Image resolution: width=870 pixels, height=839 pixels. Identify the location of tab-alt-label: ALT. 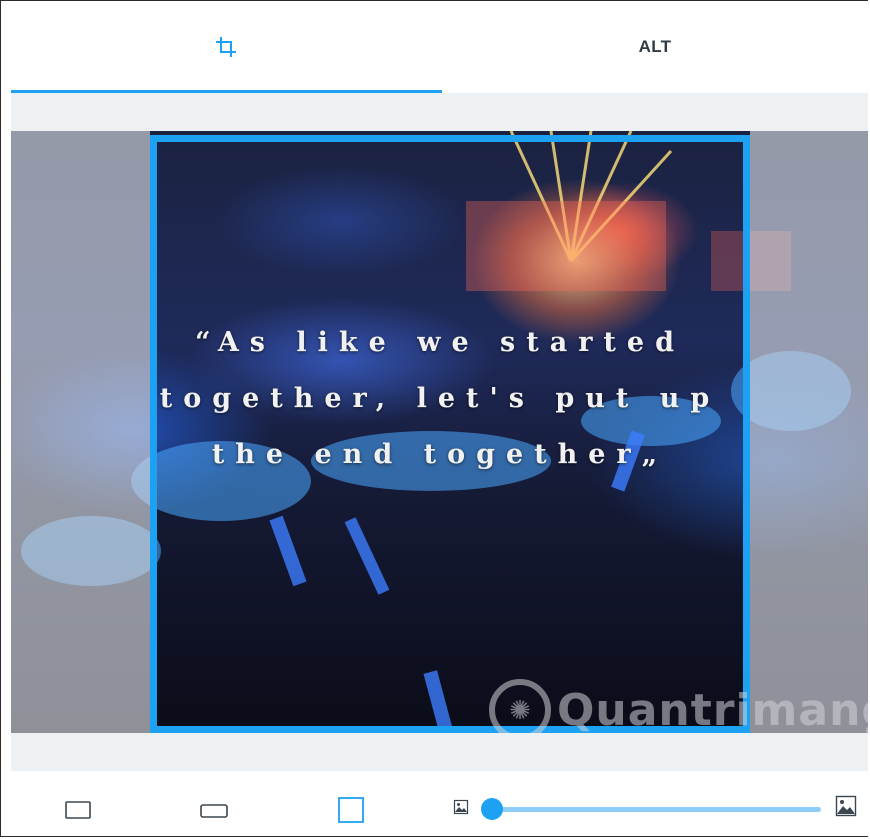
(655, 46).